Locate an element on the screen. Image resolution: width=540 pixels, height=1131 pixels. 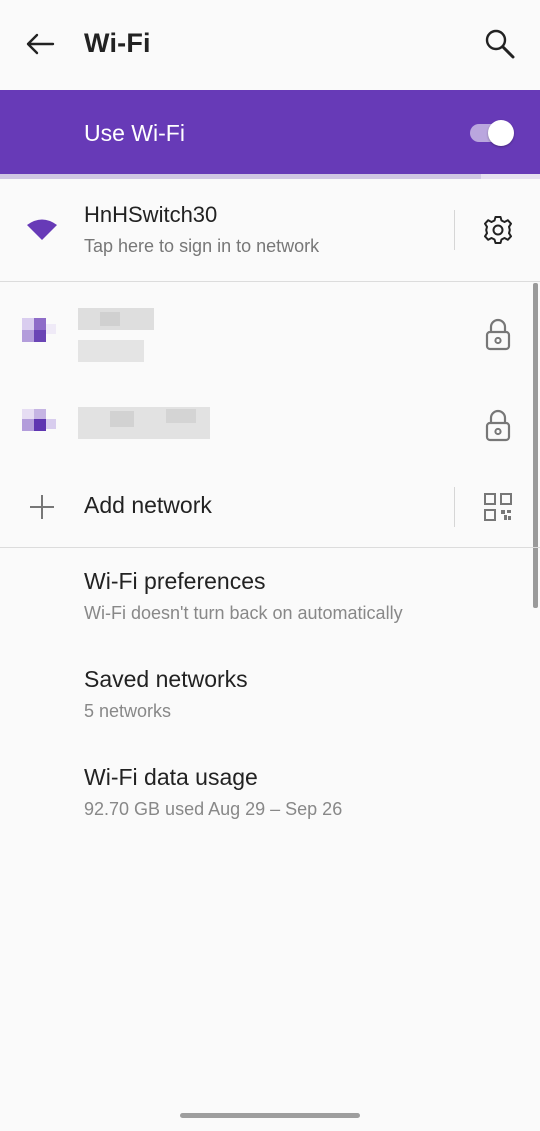
pref-title: Saved networks is located at coordinates (166, 679).